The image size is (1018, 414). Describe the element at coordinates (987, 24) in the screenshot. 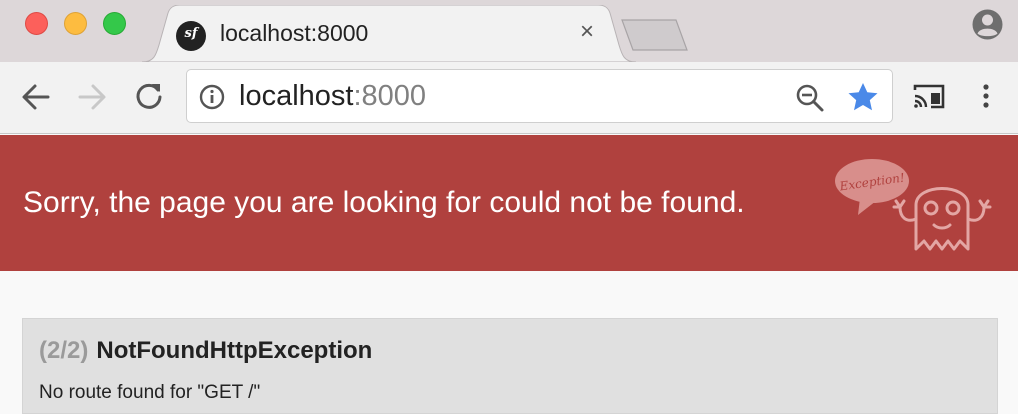

I see `profile-icon` at that location.